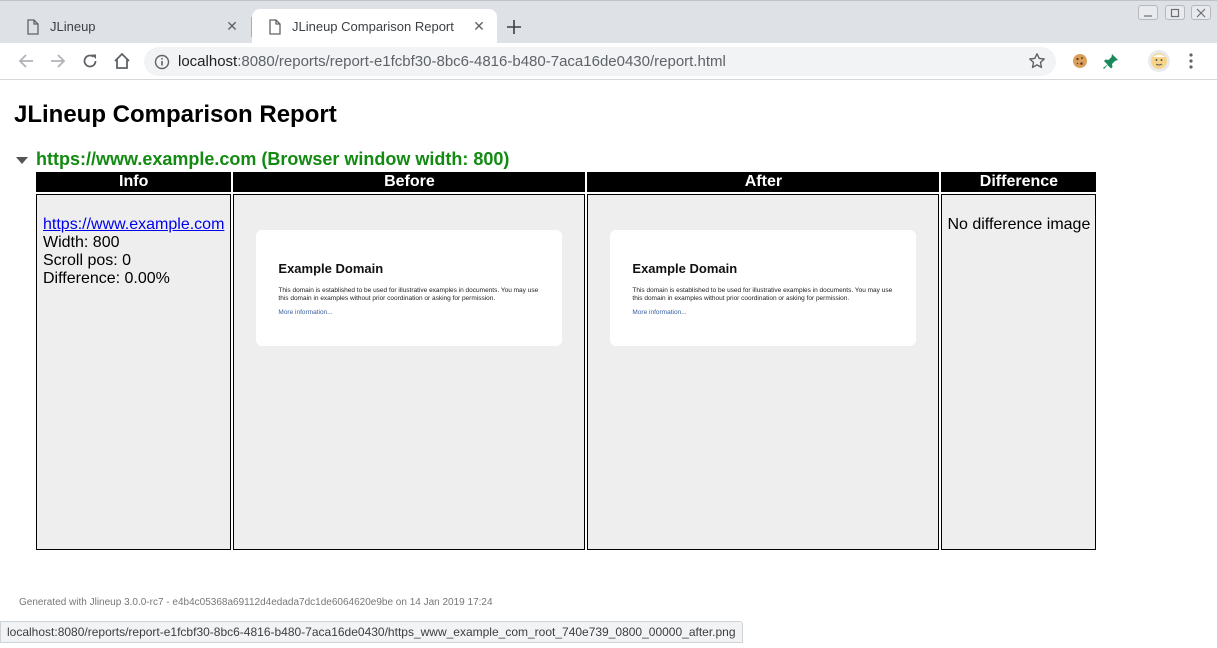  Describe the element at coordinates (1037, 61) in the screenshot. I see `star-icon` at that location.